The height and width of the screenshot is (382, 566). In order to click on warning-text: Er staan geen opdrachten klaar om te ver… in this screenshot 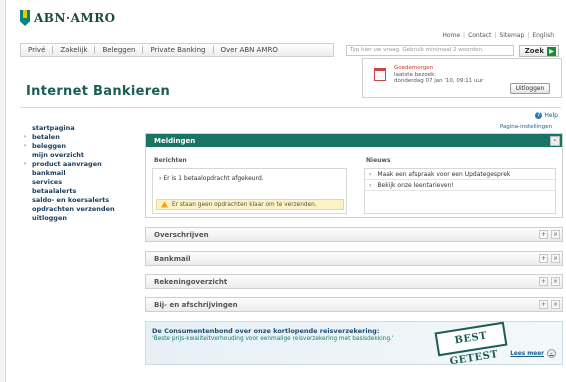, I will do `click(244, 204)`.